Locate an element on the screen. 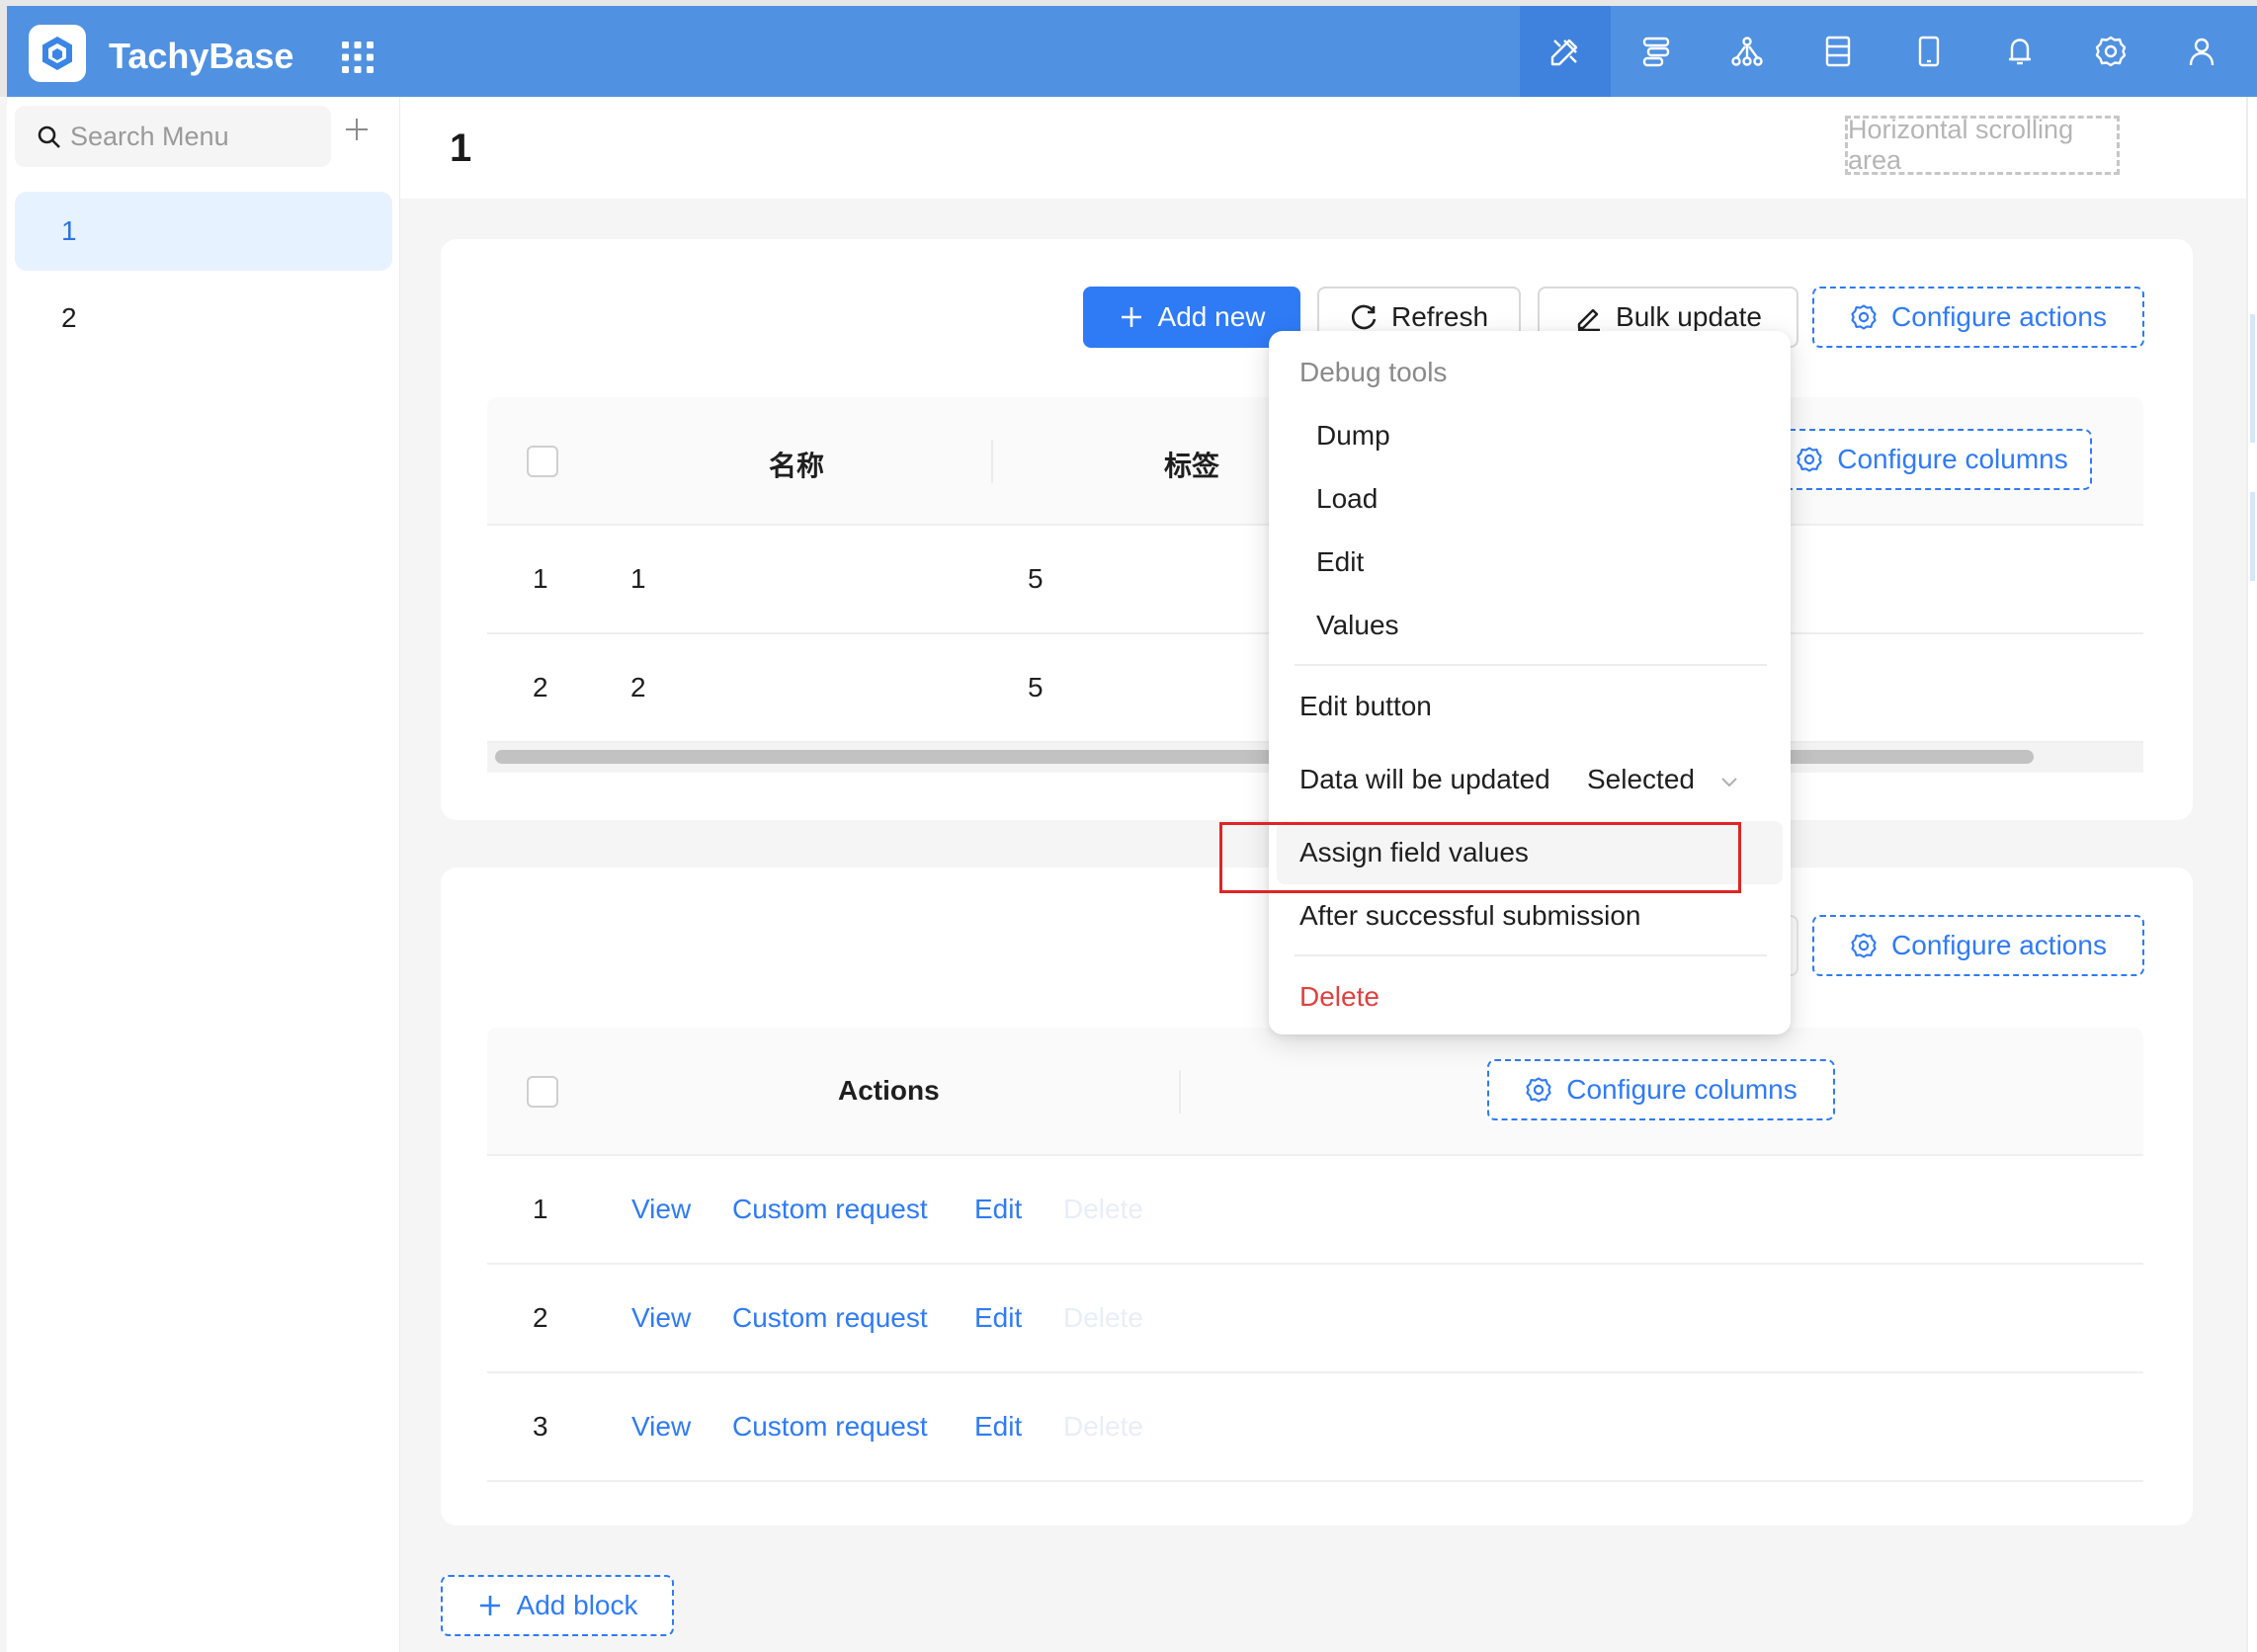 The width and height of the screenshot is (2257, 1652). top-bar: TachyBase is located at coordinates (1128, 48).